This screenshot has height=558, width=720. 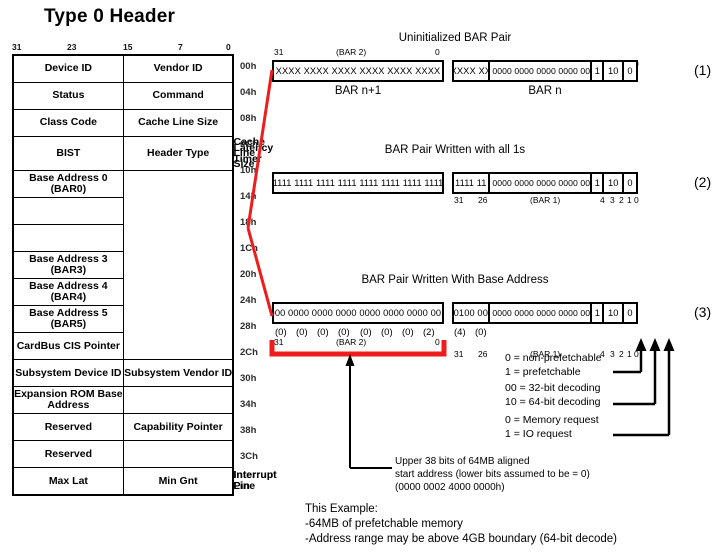 What do you see at coordinates (122, 346) in the screenshot?
I see `table-row: CardBus CIS Pointer` at bounding box center [122, 346].